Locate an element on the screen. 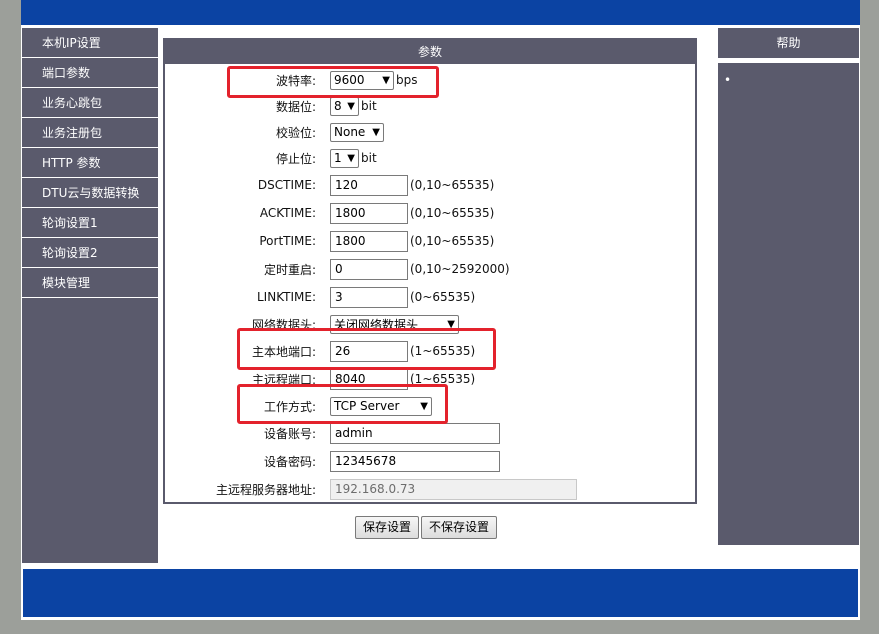 Image resolution: width=879 pixels, height=634 pixels. highlight-box-baud is located at coordinates (333, 82).